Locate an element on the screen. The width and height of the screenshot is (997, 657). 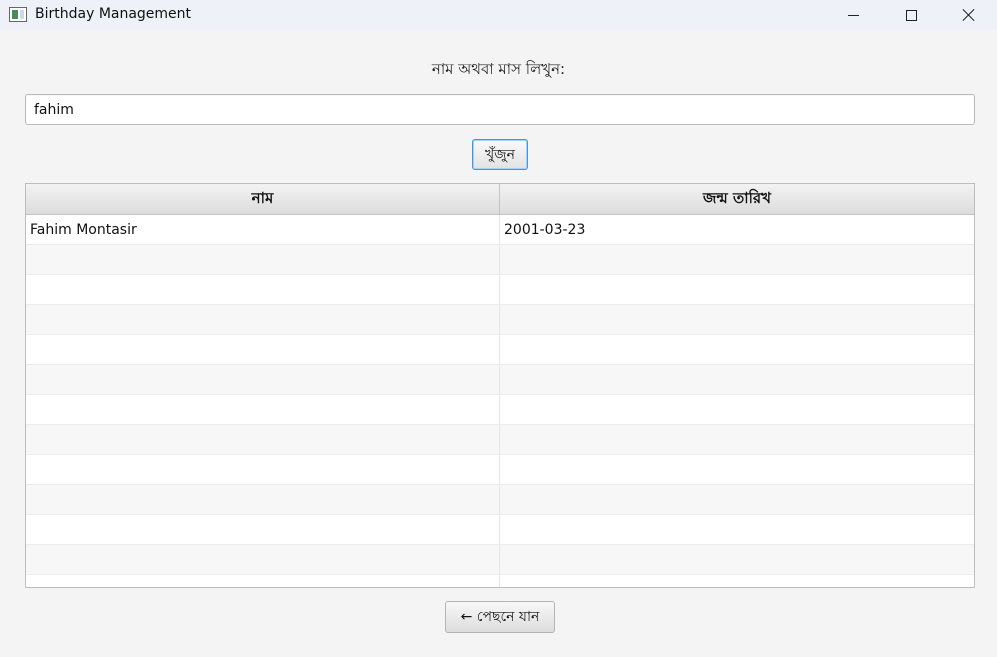
minimize-button is located at coordinates (853, 15).